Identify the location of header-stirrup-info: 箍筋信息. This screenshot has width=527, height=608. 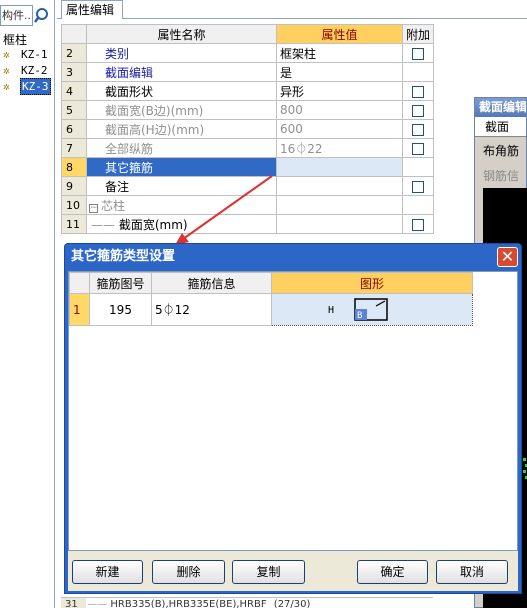
(211, 283).